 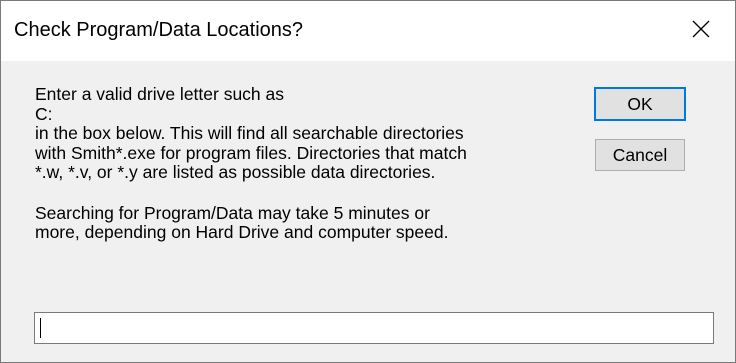 I want to click on message-line: Enter a valid drive letter such as, so click(x=160, y=94).